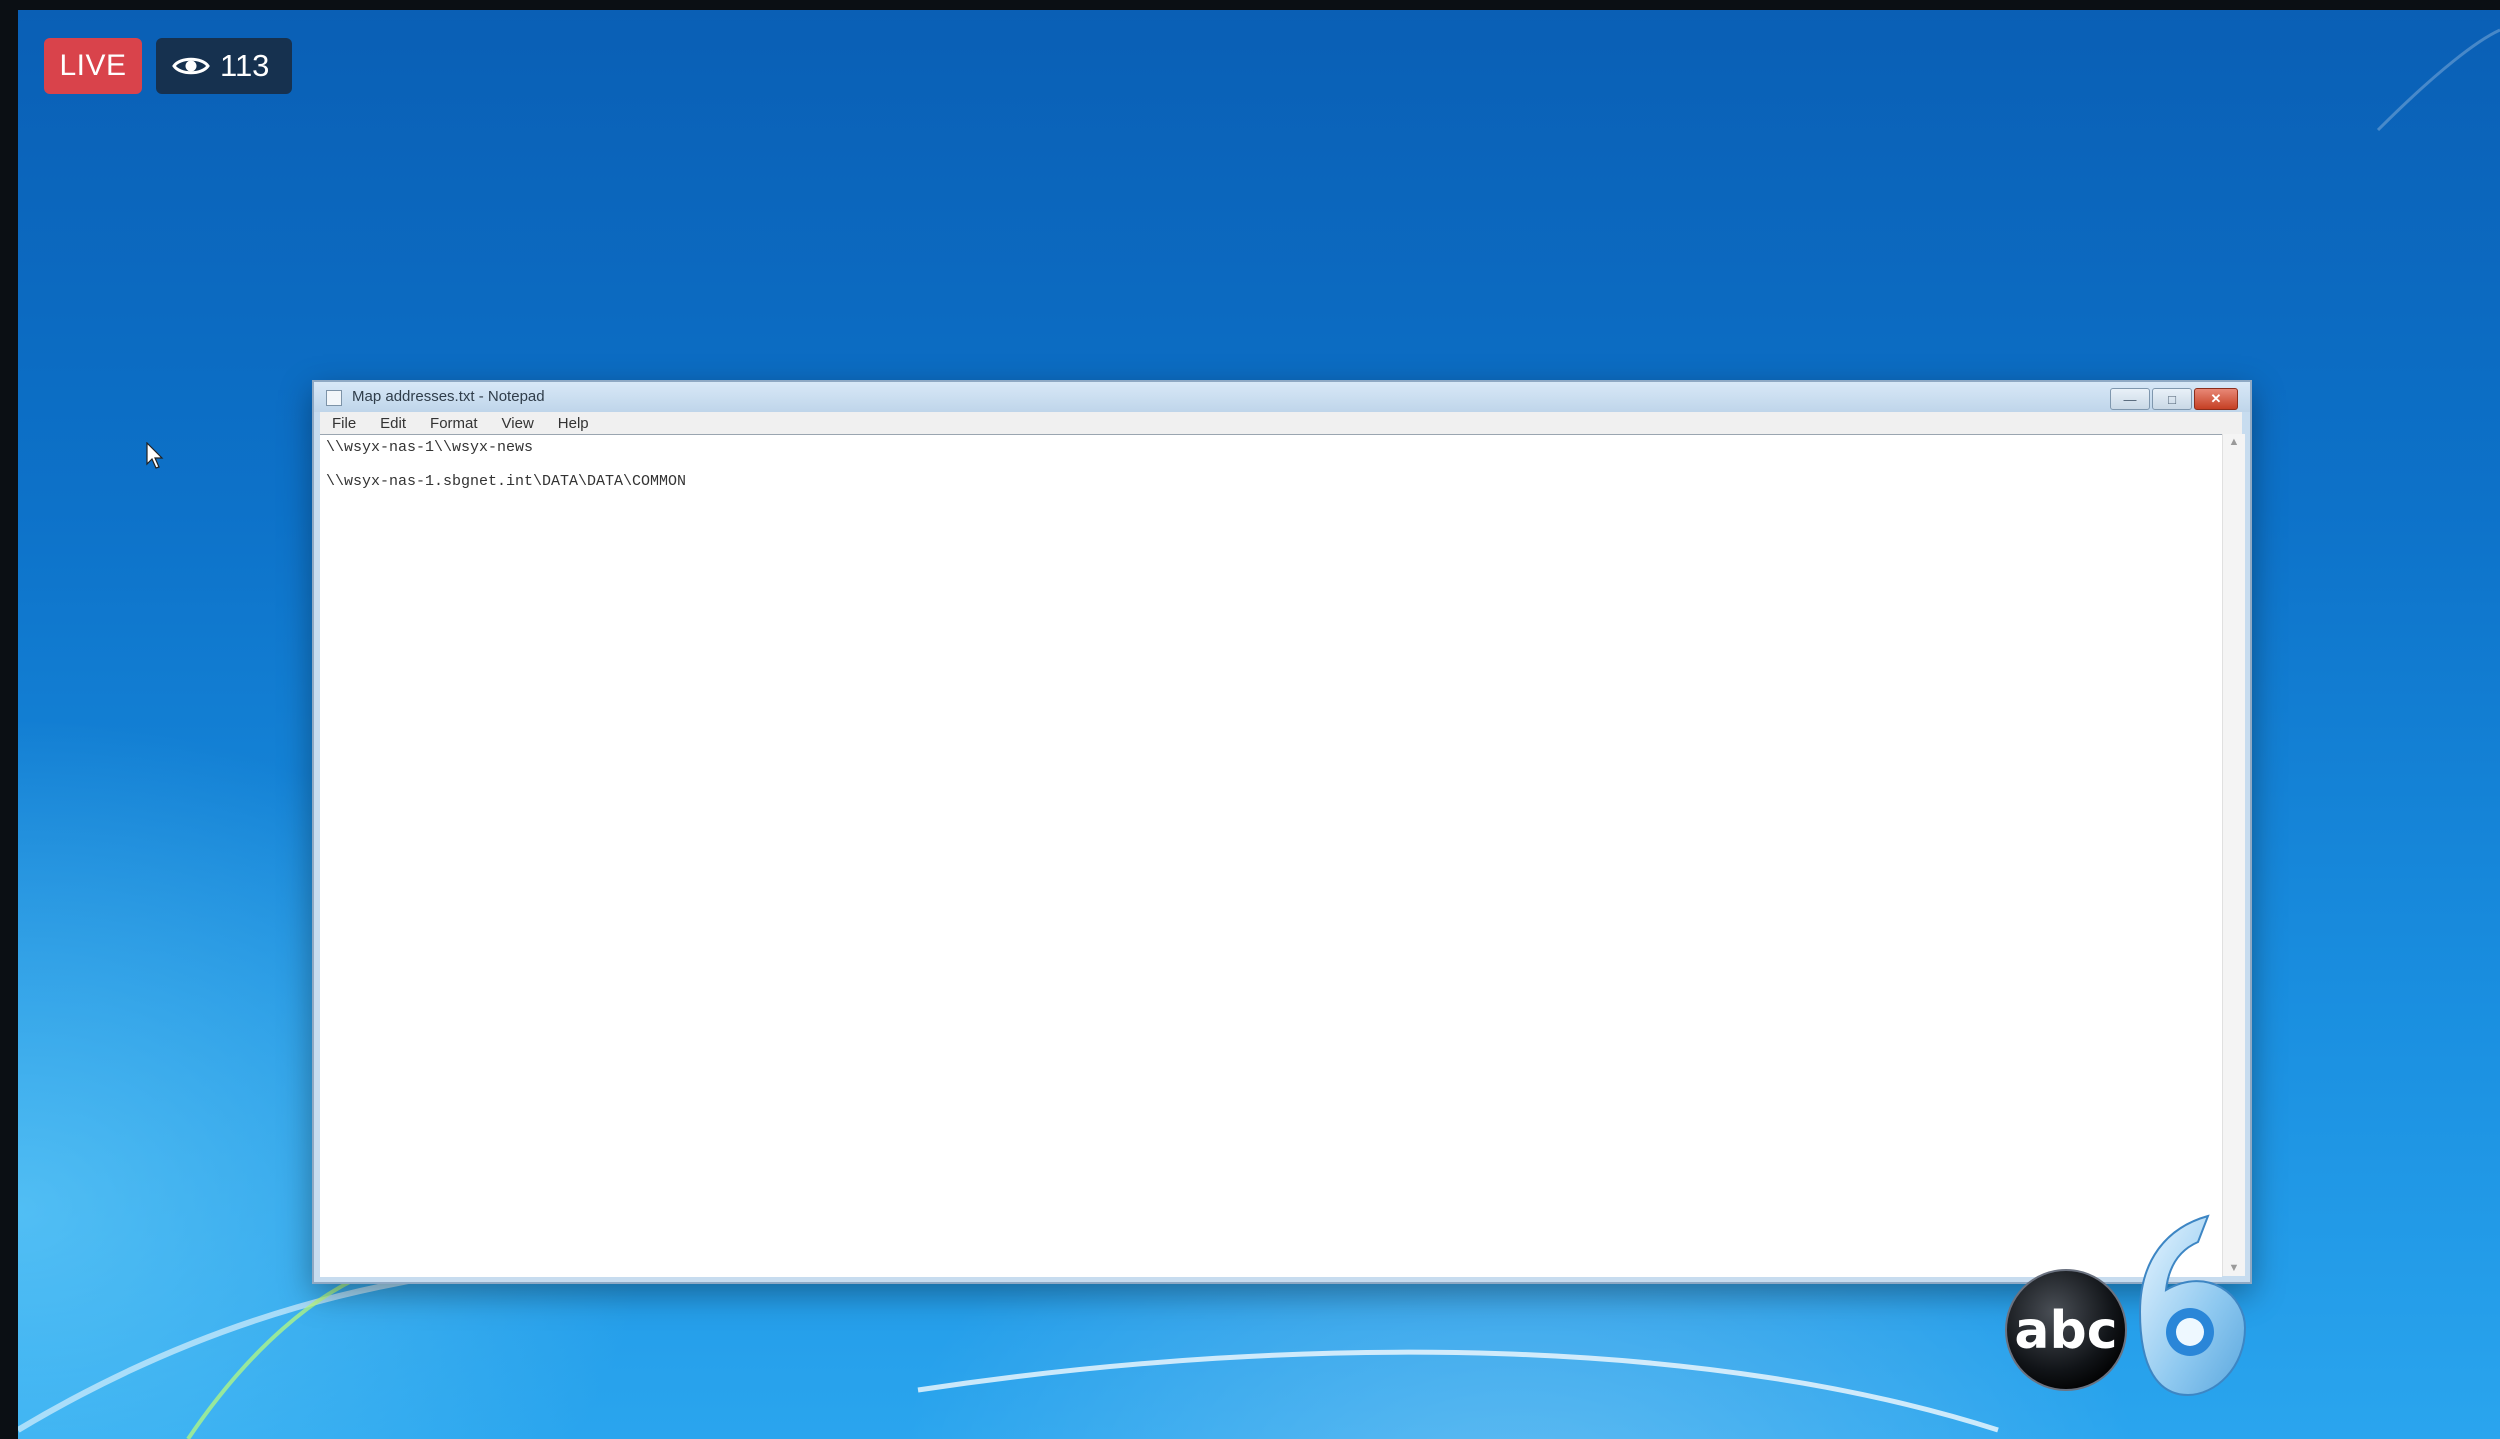 Image resolution: width=2500 pixels, height=1439 pixels. What do you see at coordinates (1281, 423) in the screenshot?
I see `menu-bar: File Edit Format View Help` at bounding box center [1281, 423].